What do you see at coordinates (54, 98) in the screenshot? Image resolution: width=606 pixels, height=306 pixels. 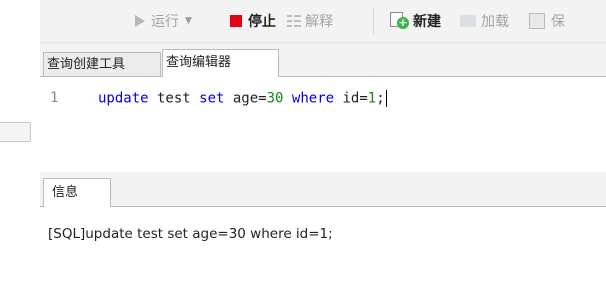 I see `line-number: 1` at bounding box center [54, 98].